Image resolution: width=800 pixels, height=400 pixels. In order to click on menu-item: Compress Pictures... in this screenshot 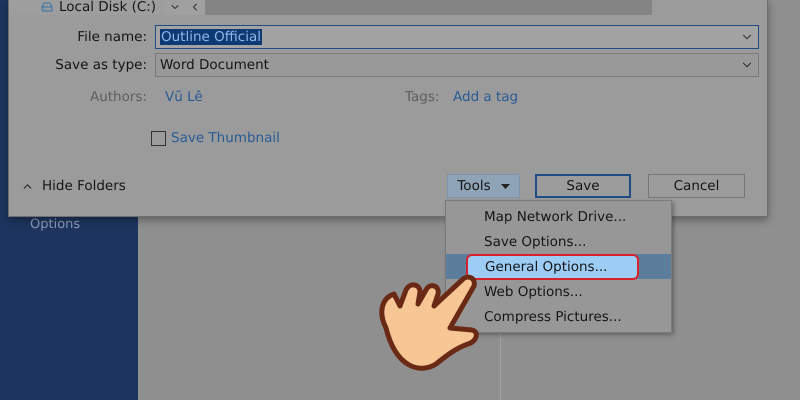, I will do `click(553, 316)`.